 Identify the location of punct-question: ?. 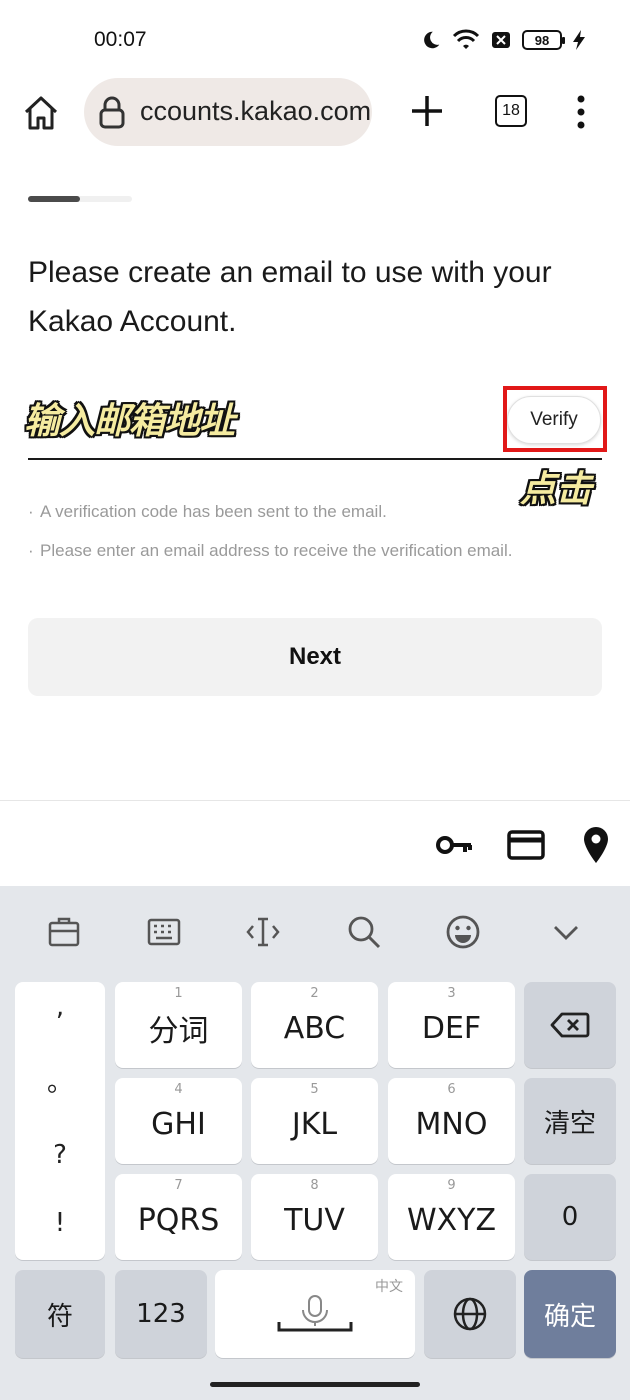
(60, 1155).